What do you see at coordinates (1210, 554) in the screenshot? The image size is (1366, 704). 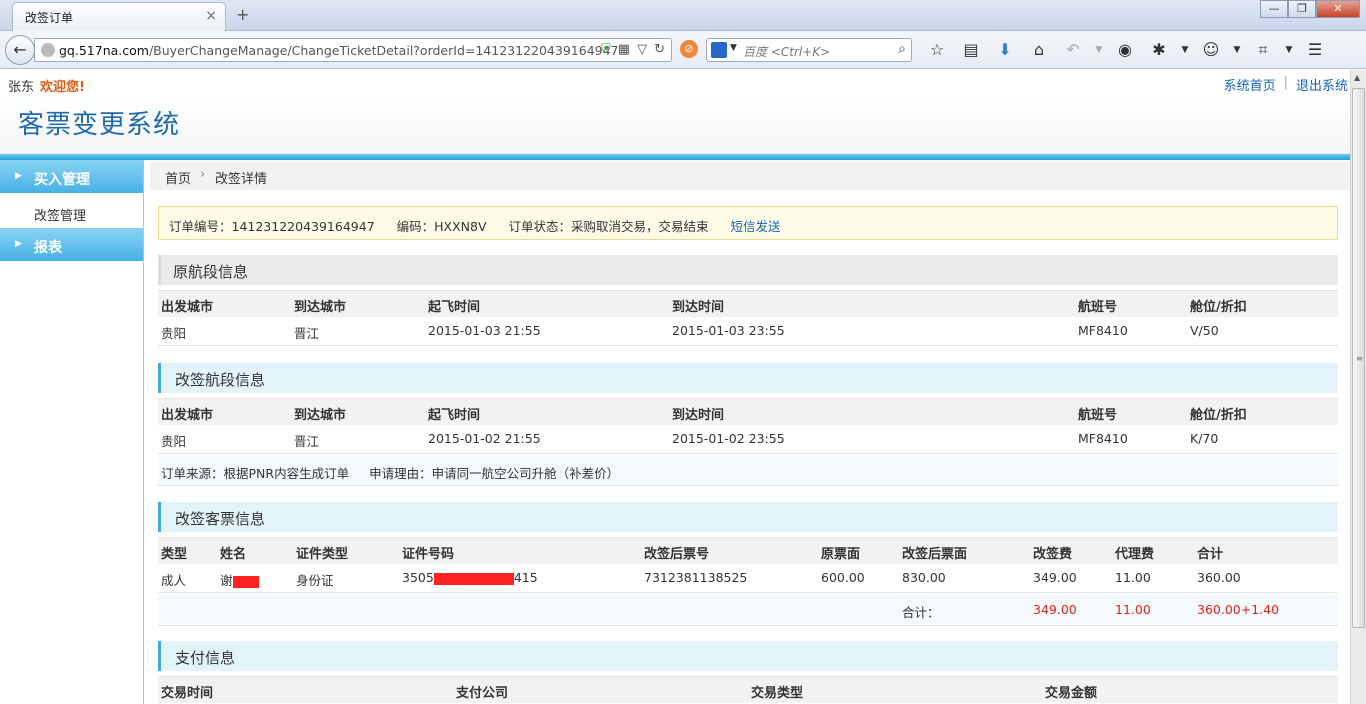 I see `table-header: 合计` at bounding box center [1210, 554].